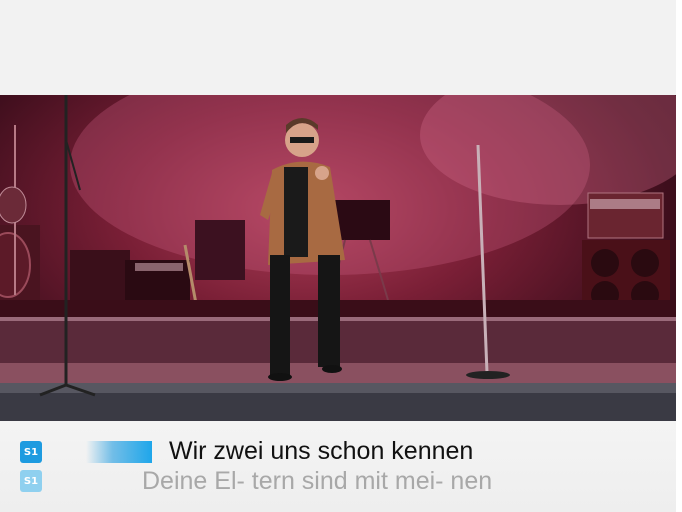 This screenshot has height=512, width=682. I want to click on singer-2-badge: S1, so click(31, 481).